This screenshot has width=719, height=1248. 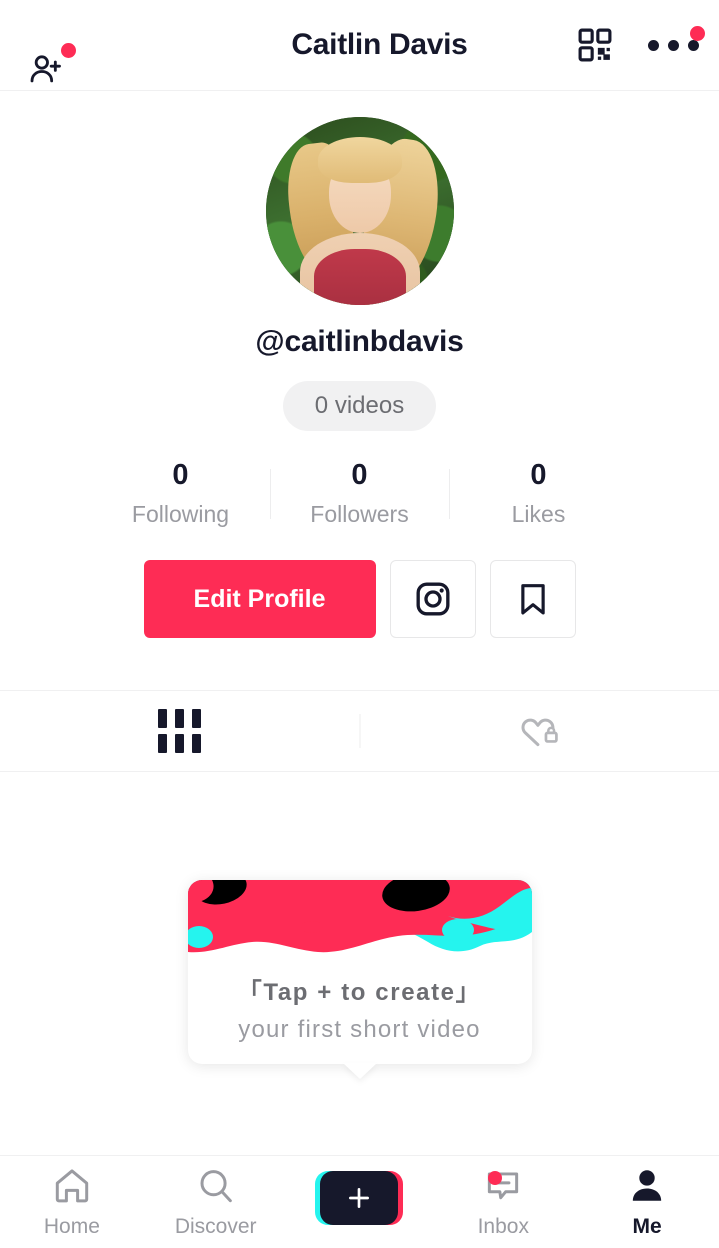 What do you see at coordinates (359, 1071) in the screenshot?
I see `tip-card-arrow` at bounding box center [359, 1071].